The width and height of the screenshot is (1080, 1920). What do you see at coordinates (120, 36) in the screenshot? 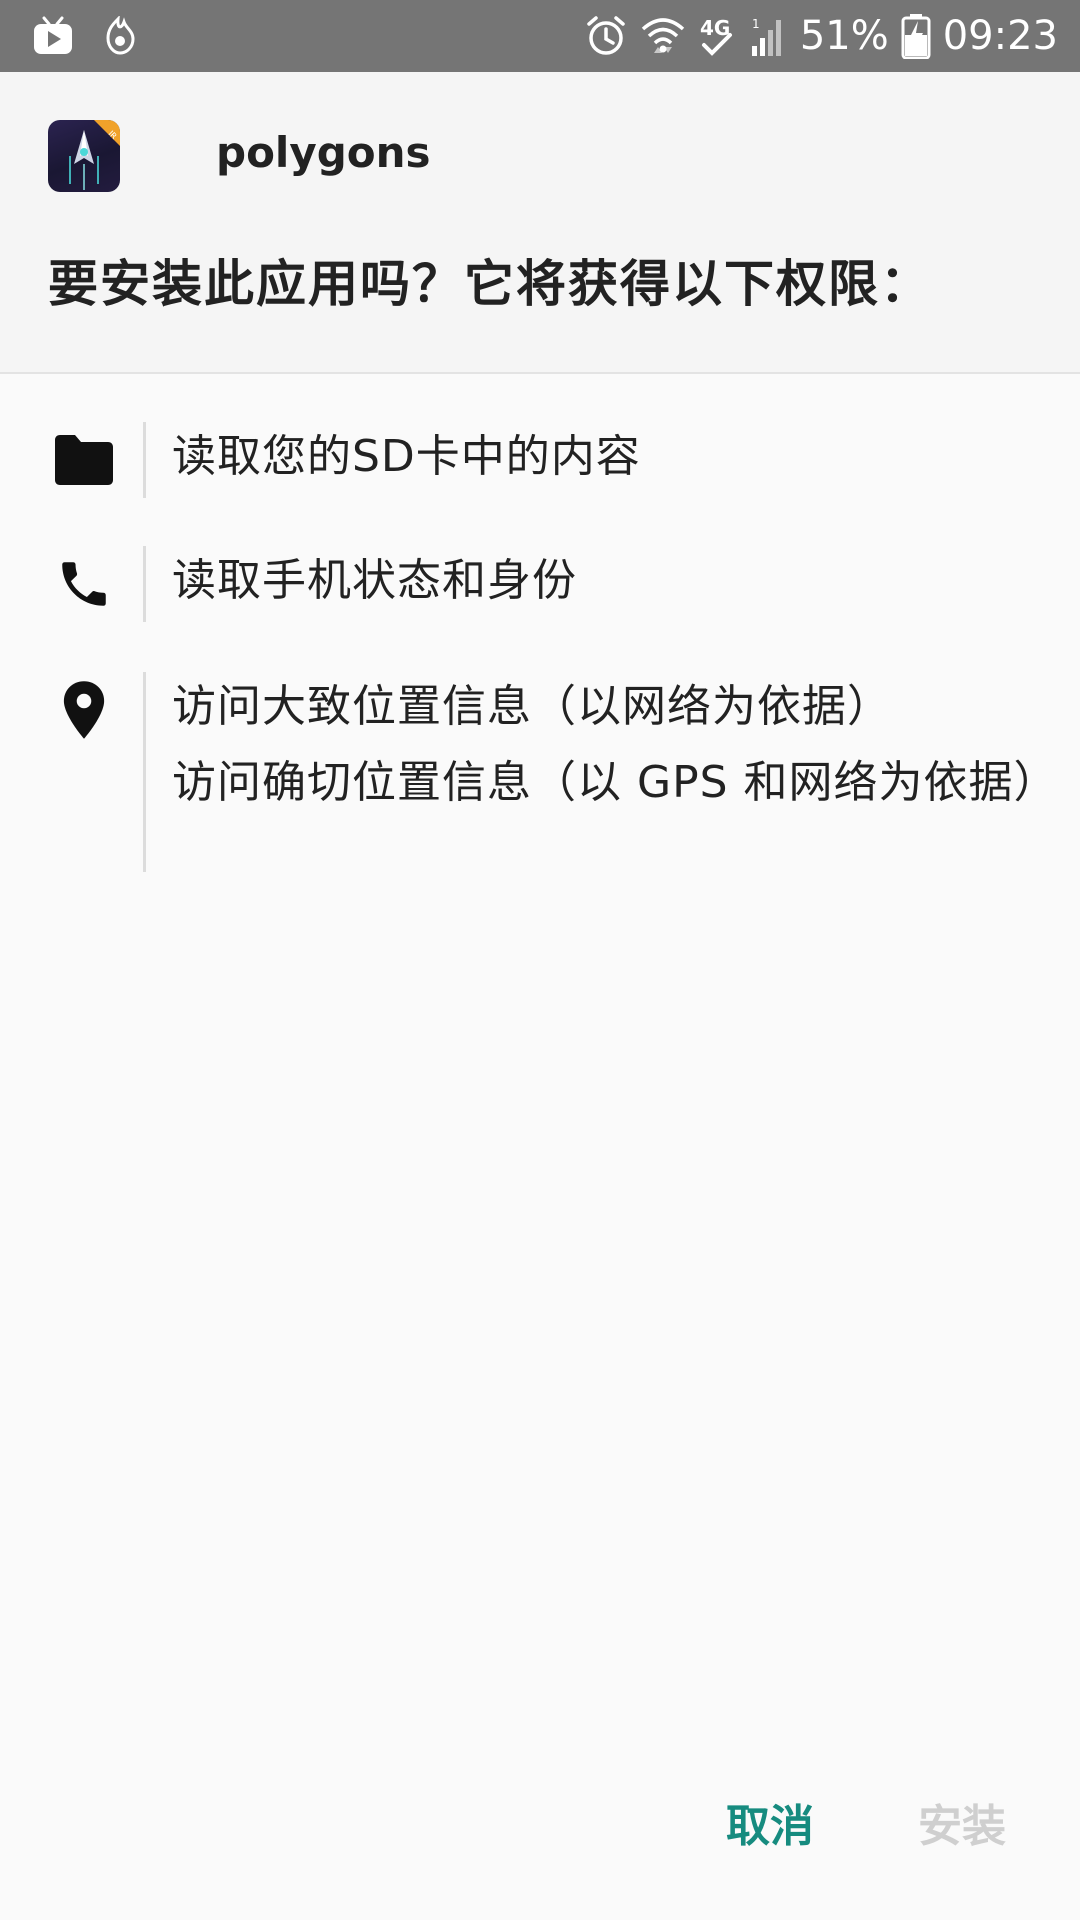
I see `notification-app-icon` at bounding box center [120, 36].